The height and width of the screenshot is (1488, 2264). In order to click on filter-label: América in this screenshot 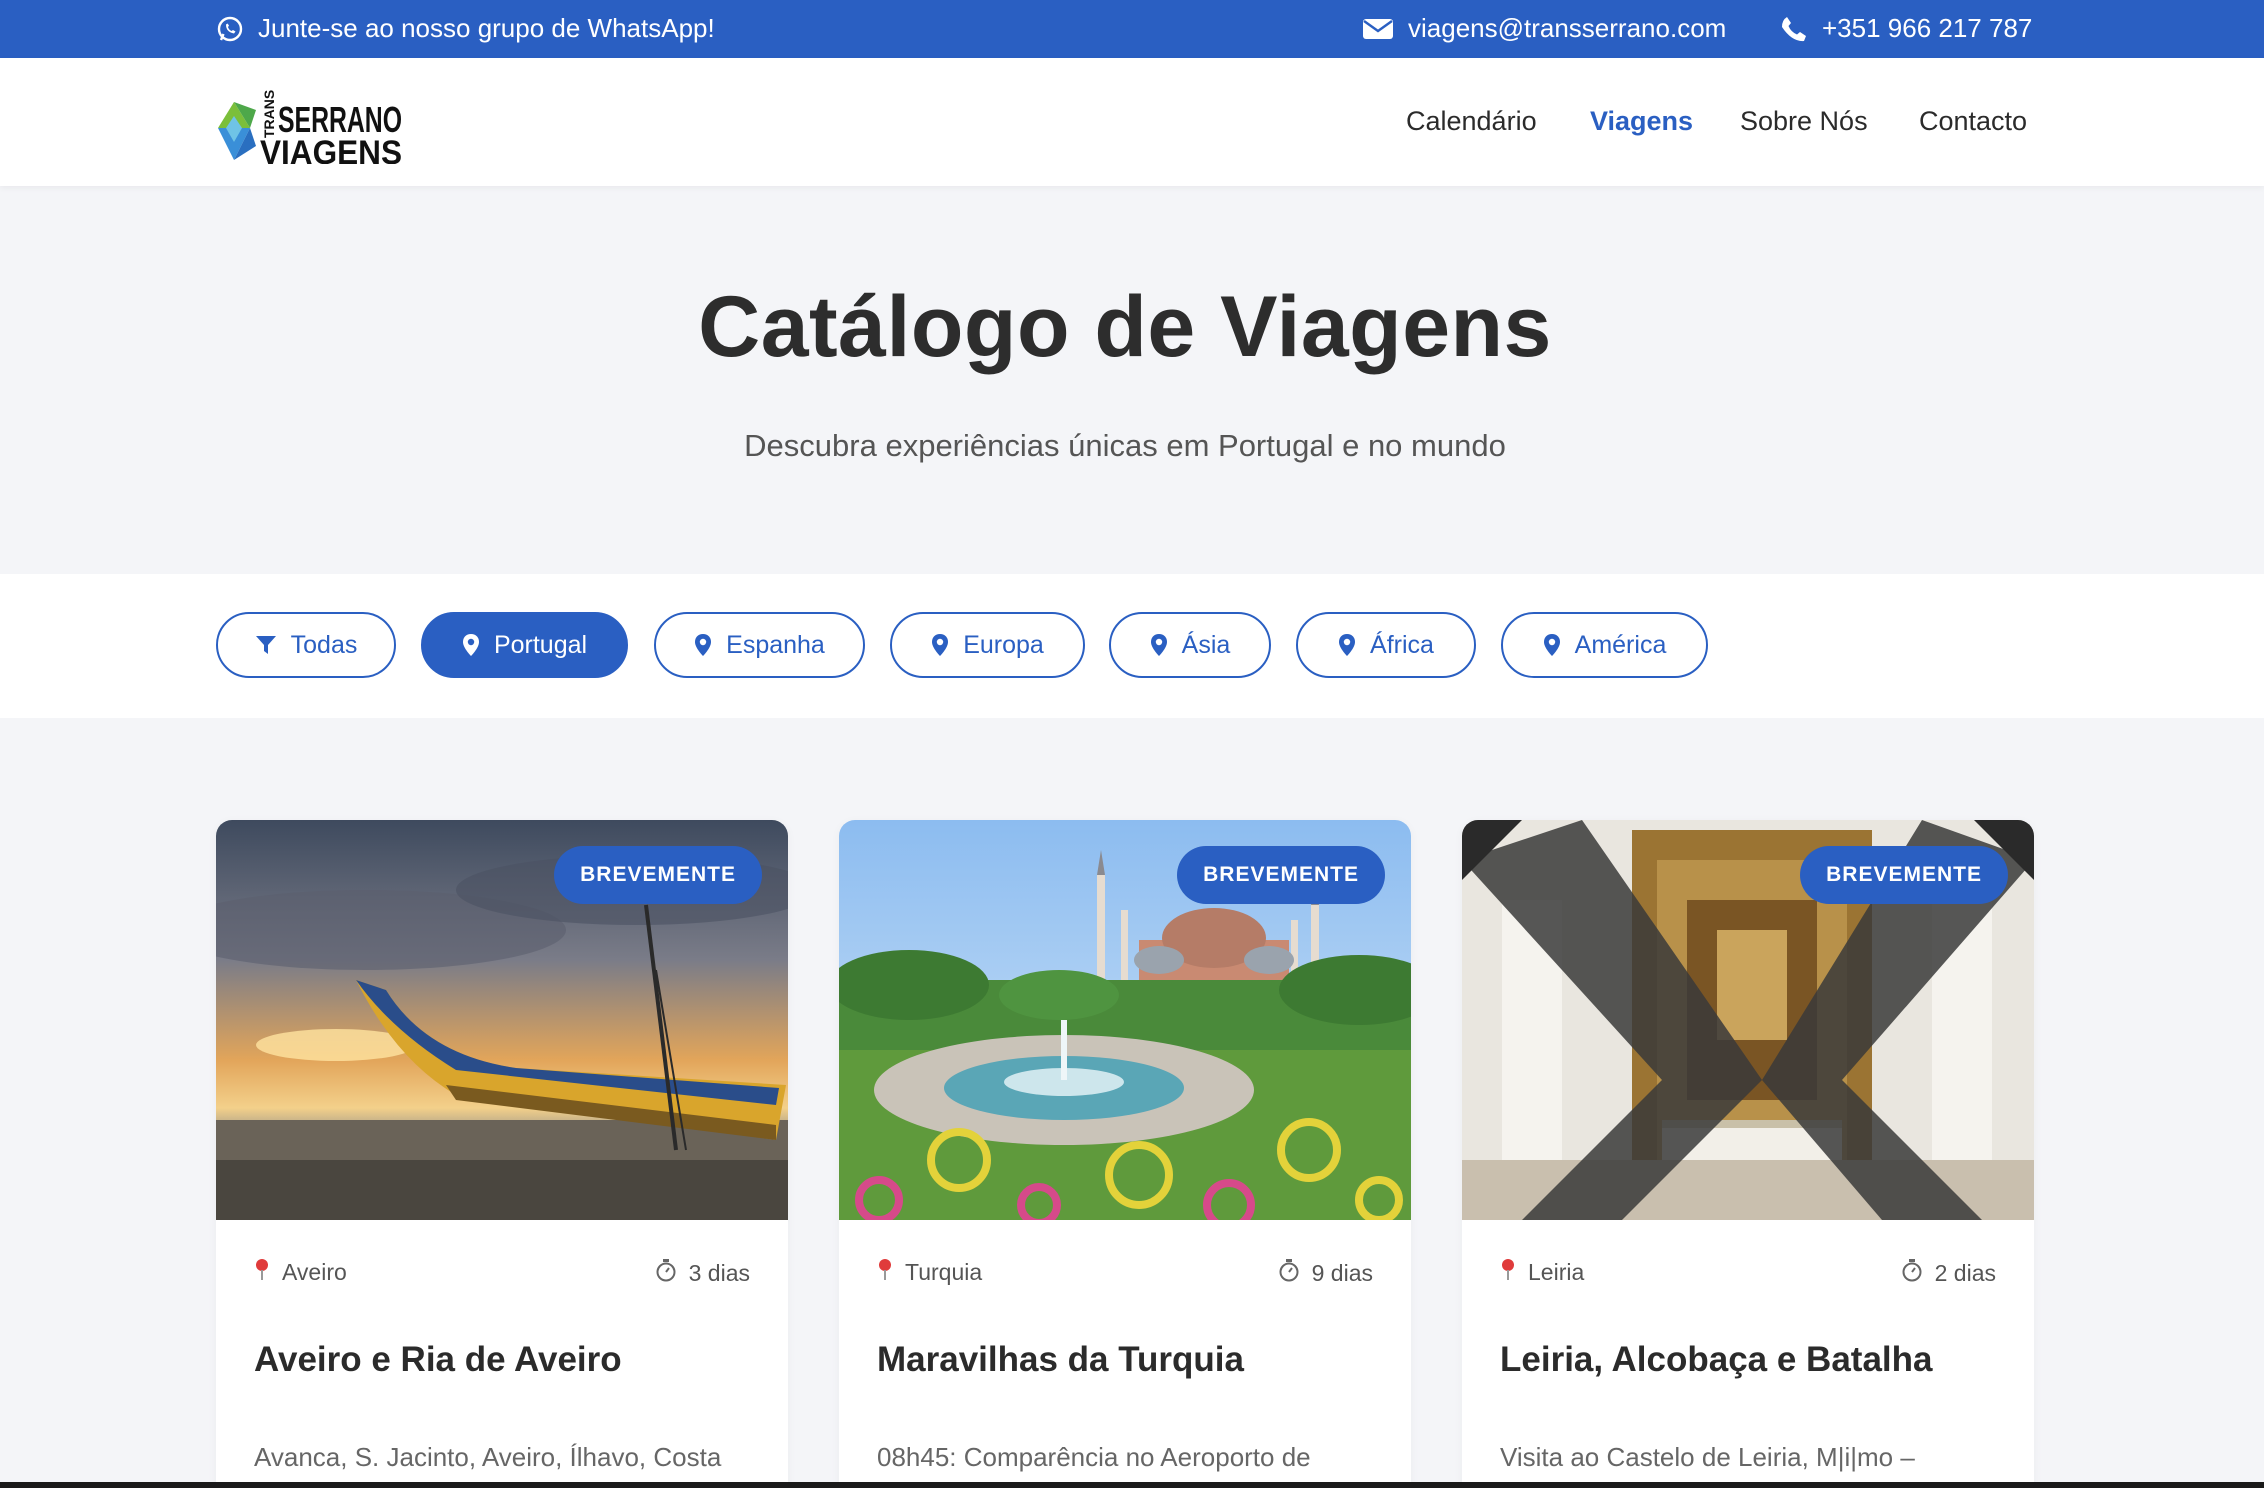, I will do `click(1620, 644)`.